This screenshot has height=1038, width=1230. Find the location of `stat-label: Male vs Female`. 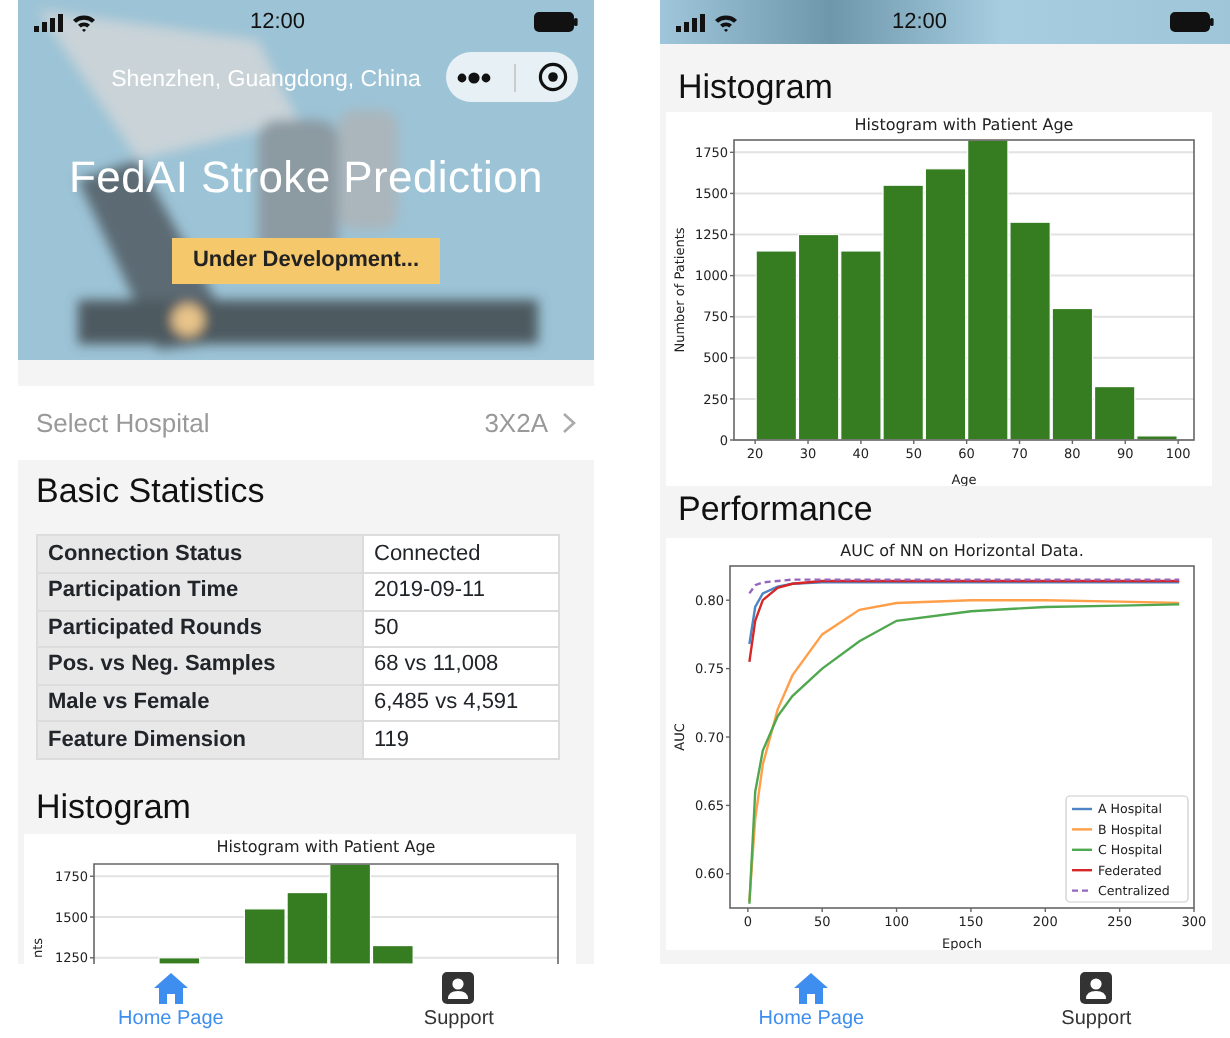

stat-label: Male vs Female is located at coordinates (200, 703).